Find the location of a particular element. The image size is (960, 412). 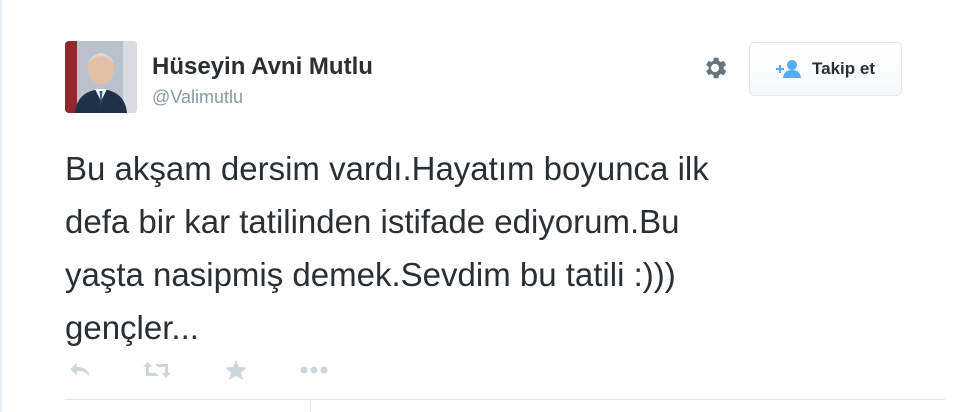

more-button is located at coordinates (314, 370).